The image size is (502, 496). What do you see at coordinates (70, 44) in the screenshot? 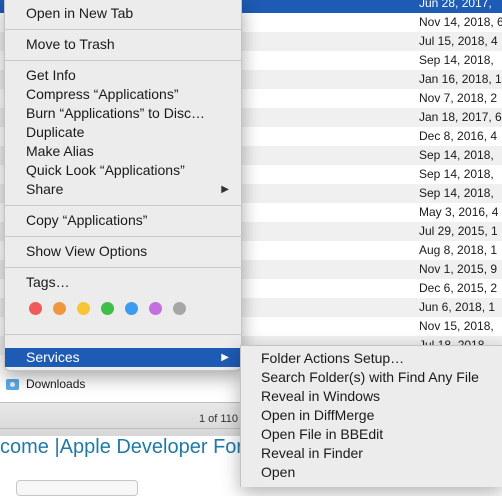
I see `menu-item-label: Move to Trash` at bounding box center [70, 44].